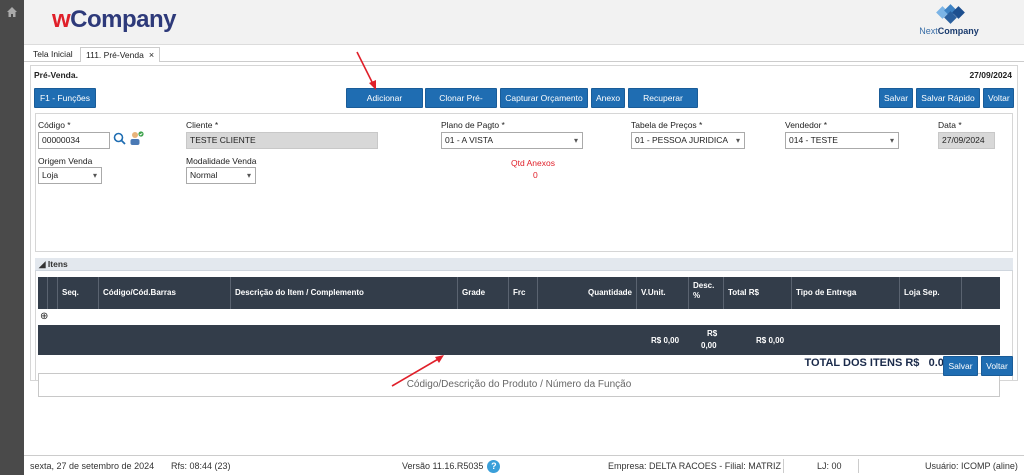 The width and height of the screenshot is (1024, 475). I want to click on data-field: 27/09/2024, so click(966, 140).